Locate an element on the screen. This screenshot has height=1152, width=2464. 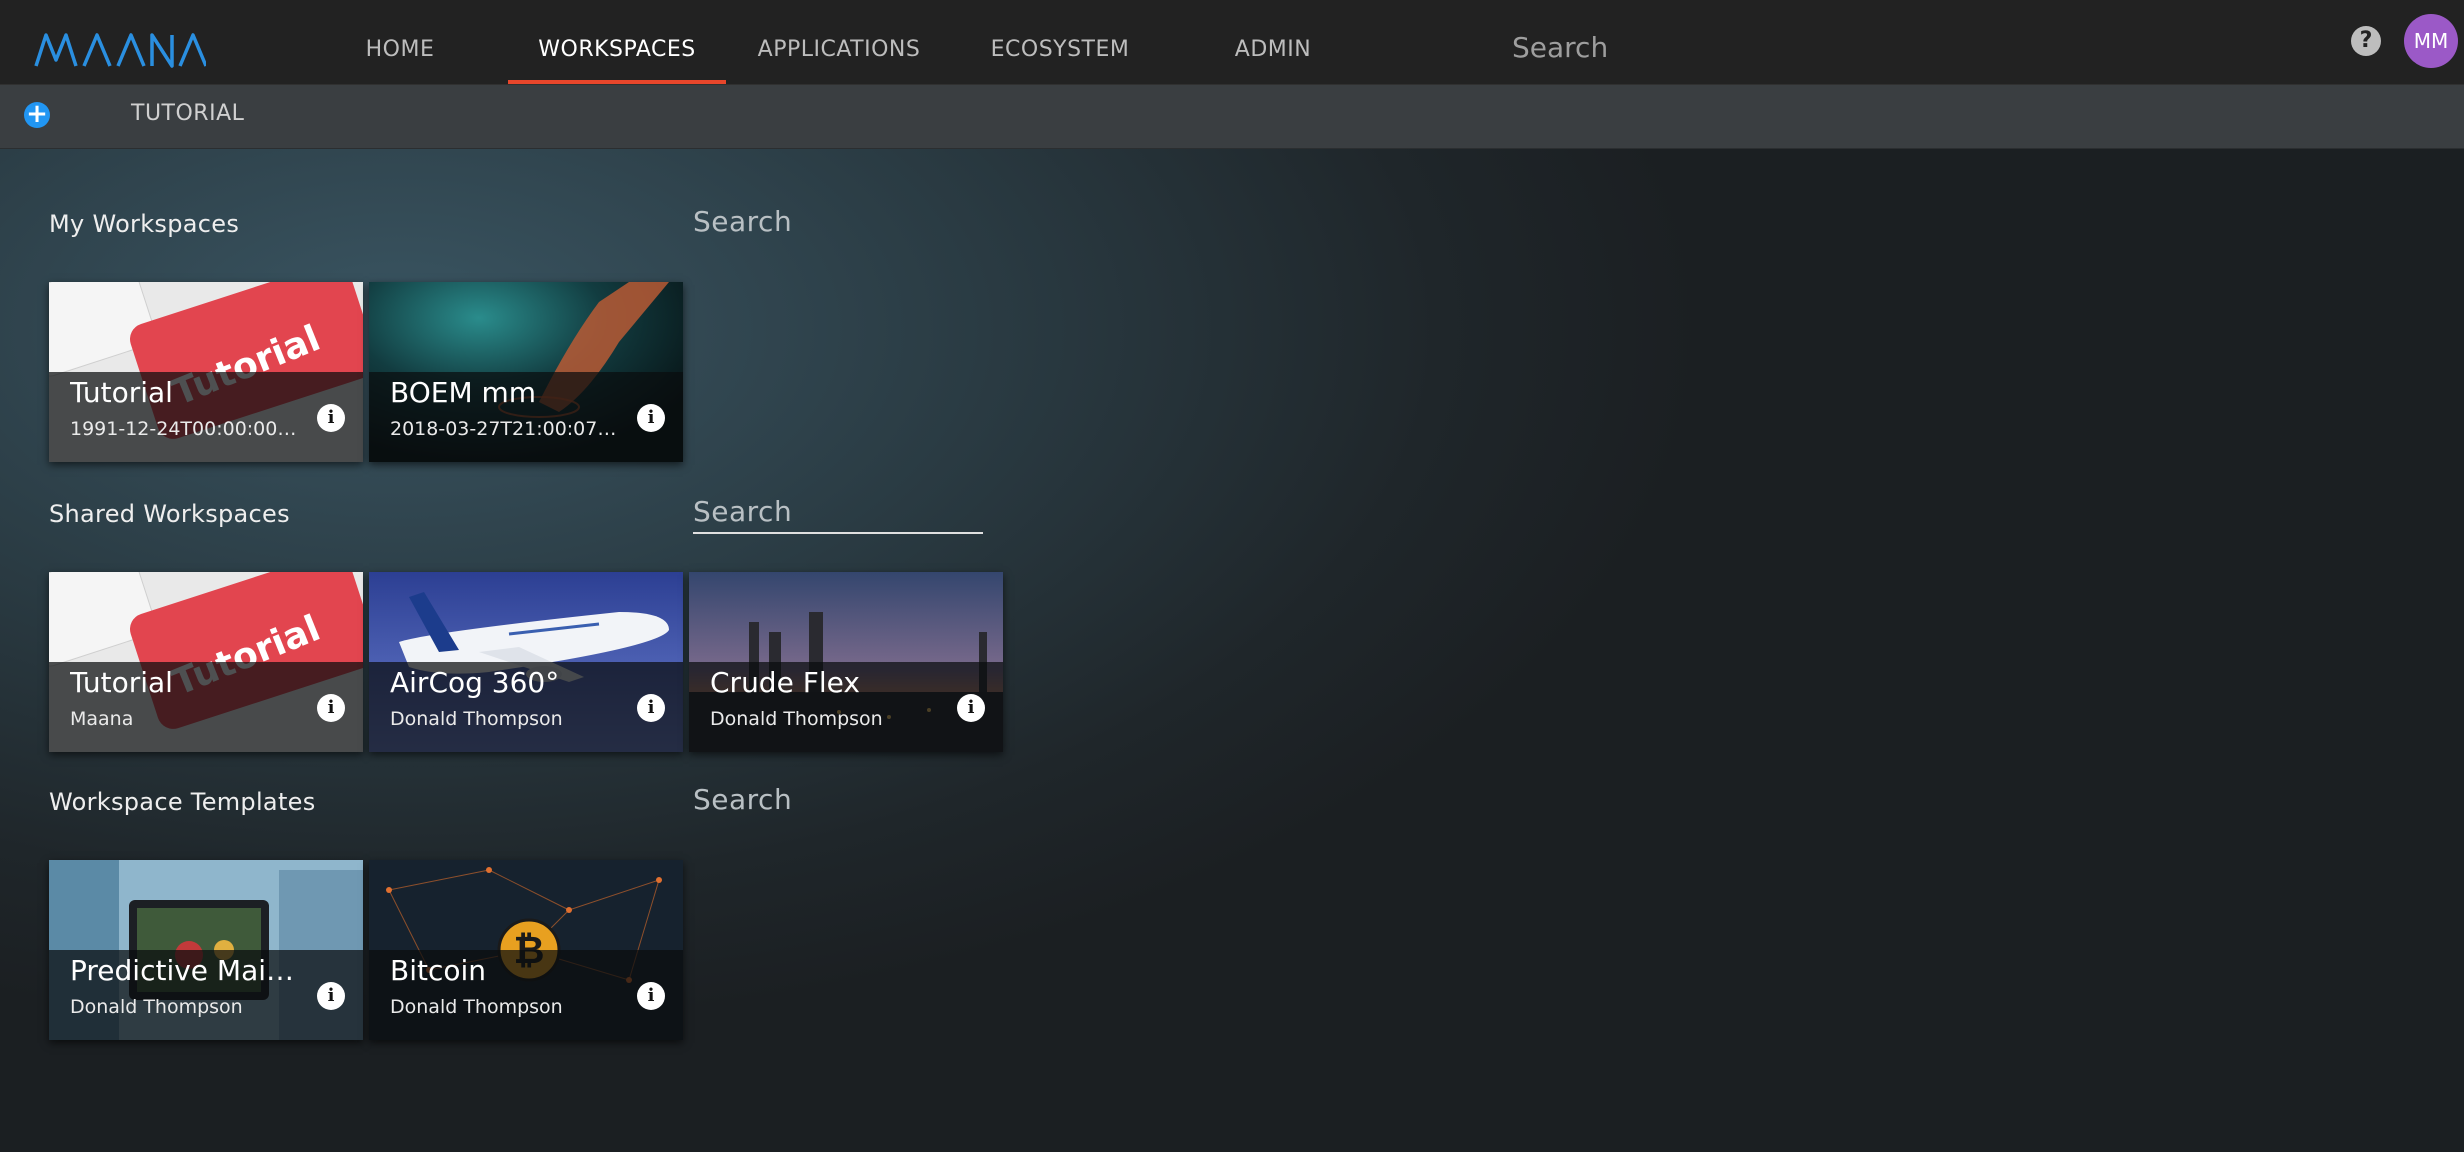
card-caption: Tutorial Maana i is located at coordinates (206, 707).